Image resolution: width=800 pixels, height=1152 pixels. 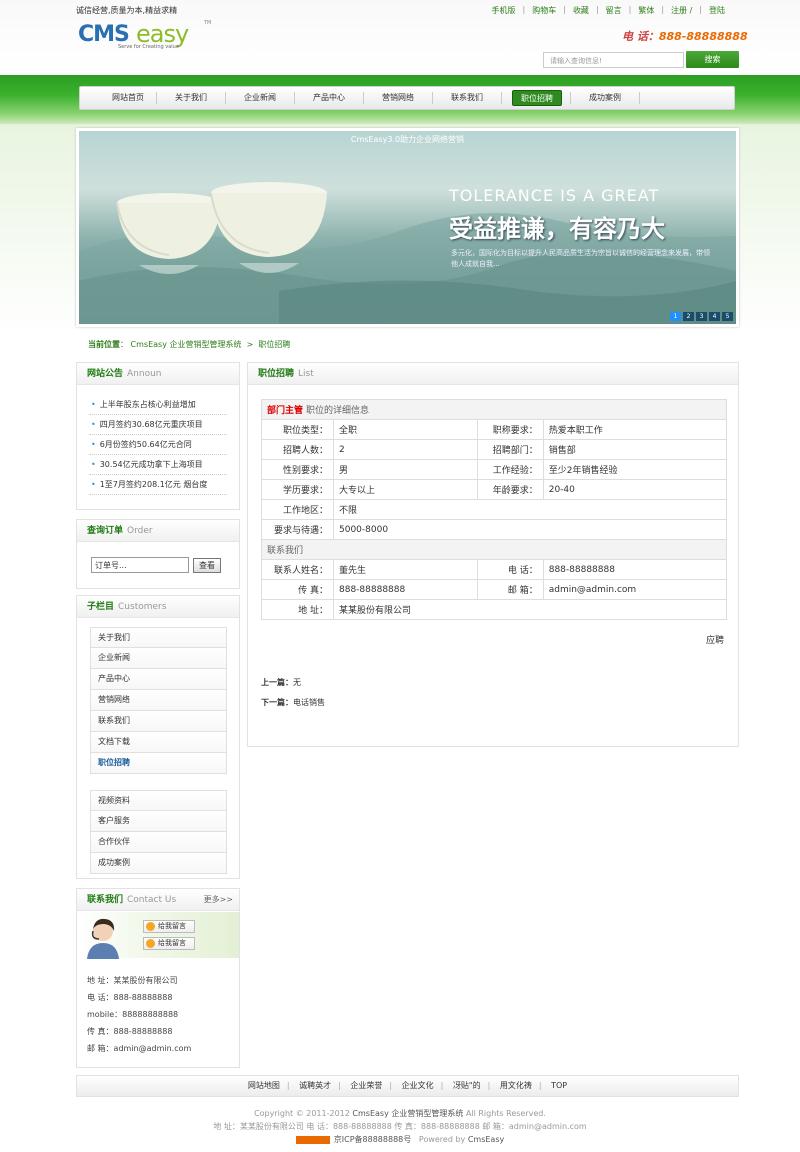 What do you see at coordinates (494, 569) in the screenshot?
I see `table-row: 联系人姓名： 董先生 电 话： 888-88888888` at bounding box center [494, 569].